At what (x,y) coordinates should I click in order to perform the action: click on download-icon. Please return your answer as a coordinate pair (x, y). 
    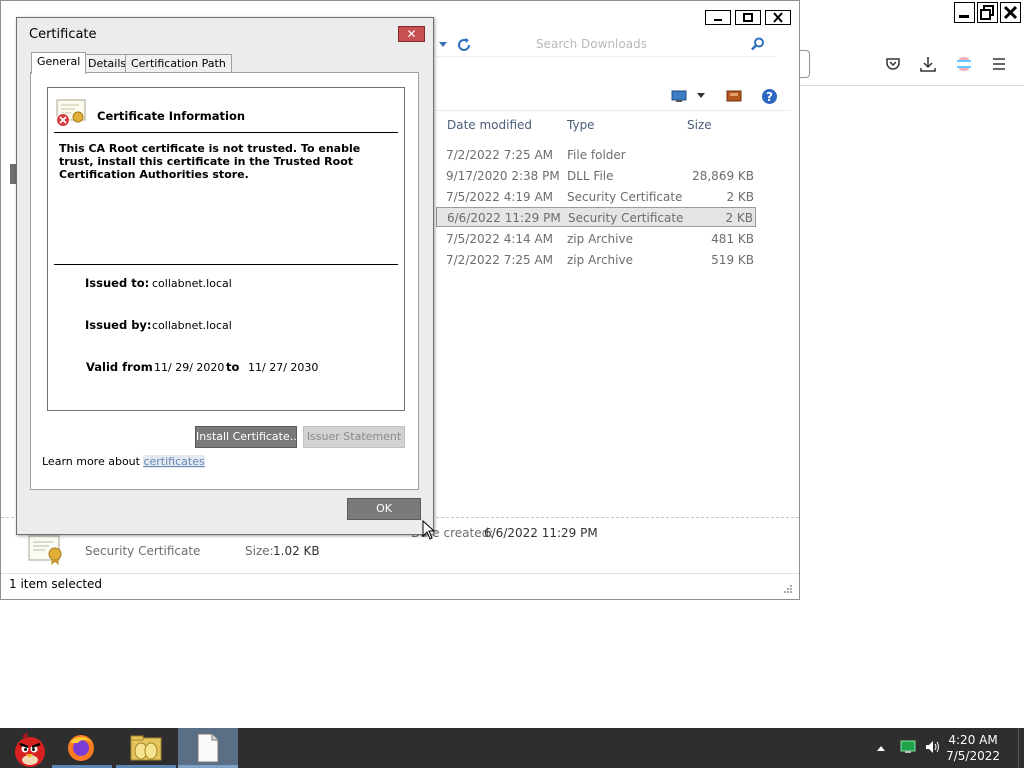
    Looking at the image, I should click on (928, 64).